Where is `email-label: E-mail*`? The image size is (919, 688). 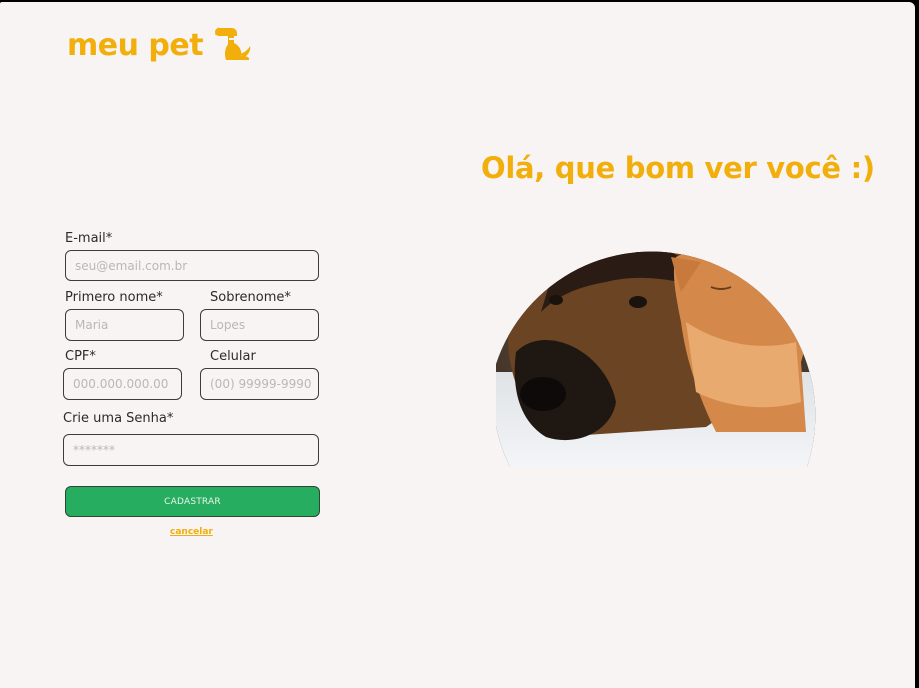 email-label: E-mail* is located at coordinates (89, 238).